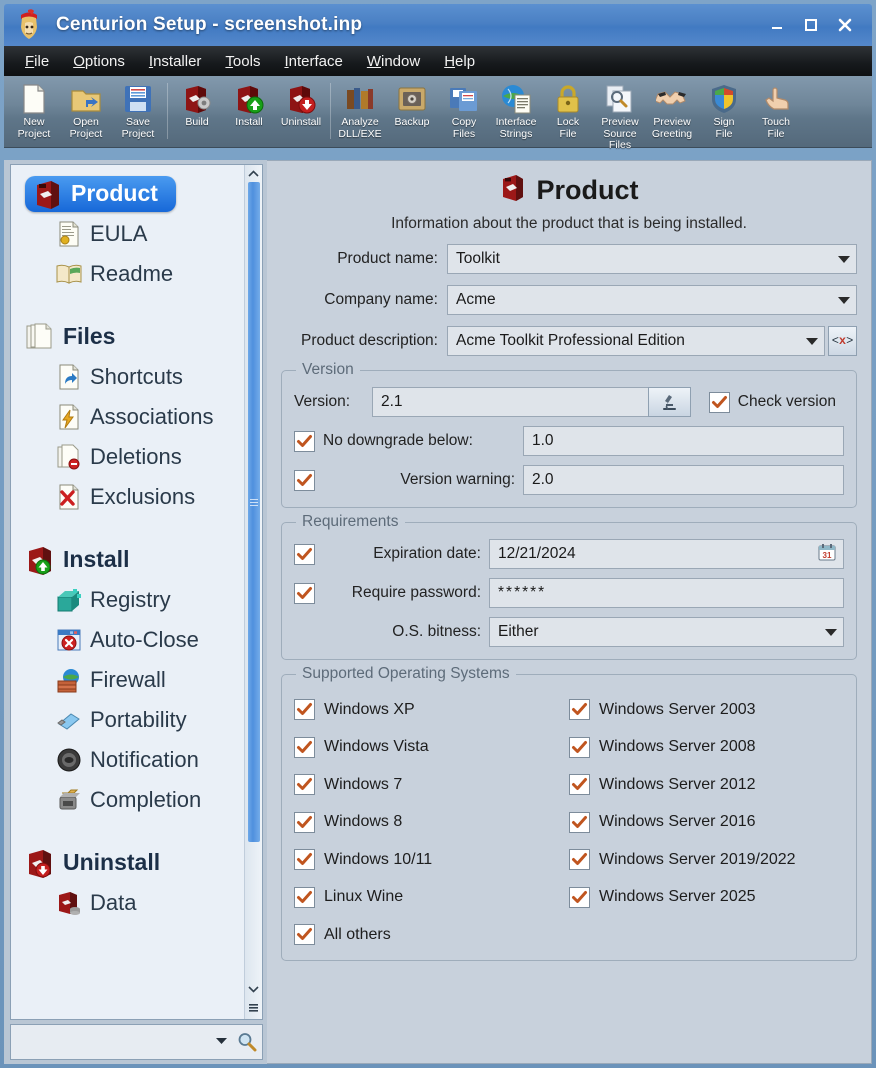 This screenshot has width=876, height=1068. I want to click on sidebar-scrollbar, so click(253, 592).